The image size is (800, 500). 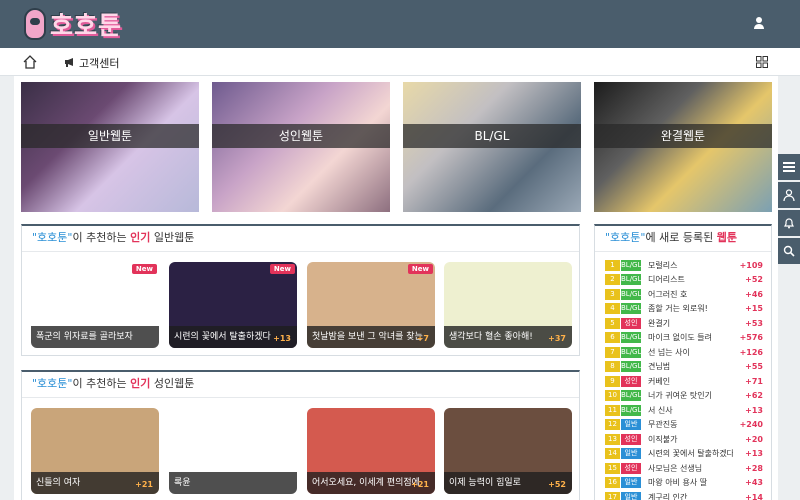 What do you see at coordinates (612, 352) in the screenshot?
I see `rank-number: 7` at bounding box center [612, 352].